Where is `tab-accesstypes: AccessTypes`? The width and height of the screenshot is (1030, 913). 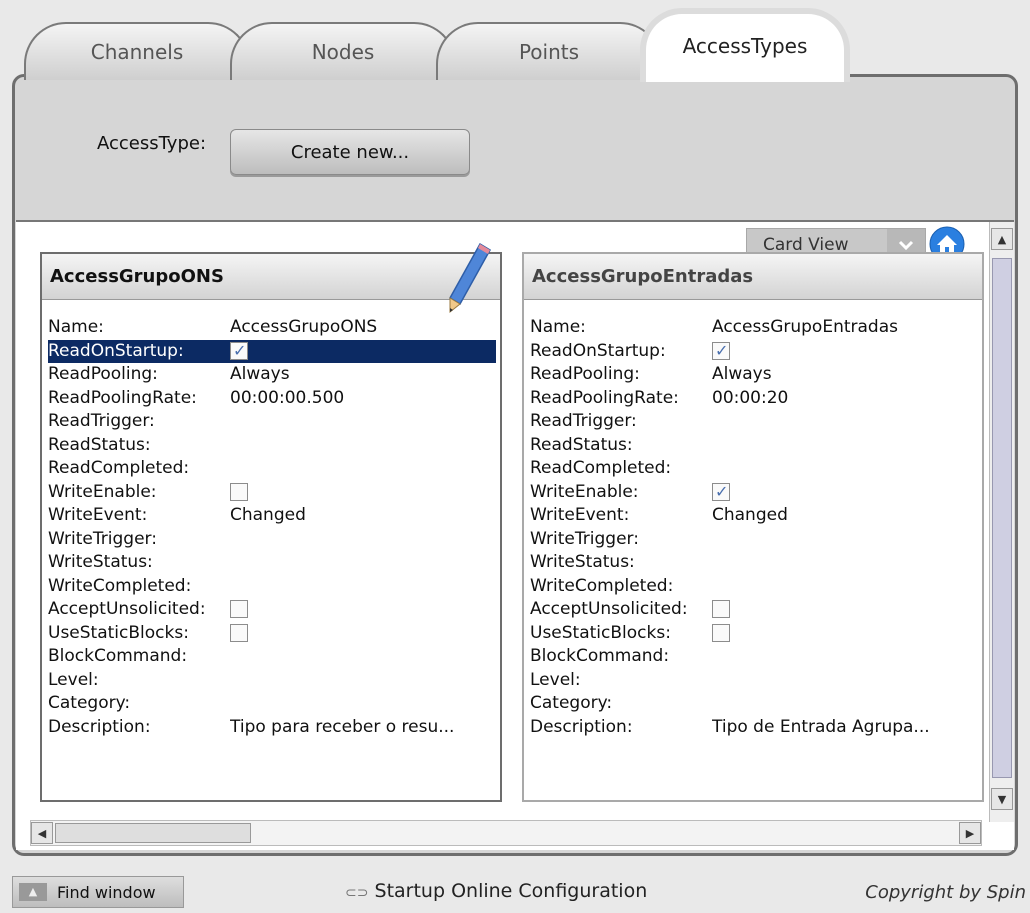
tab-accesstypes: AccessTypes is located at coordinates (745, 45).